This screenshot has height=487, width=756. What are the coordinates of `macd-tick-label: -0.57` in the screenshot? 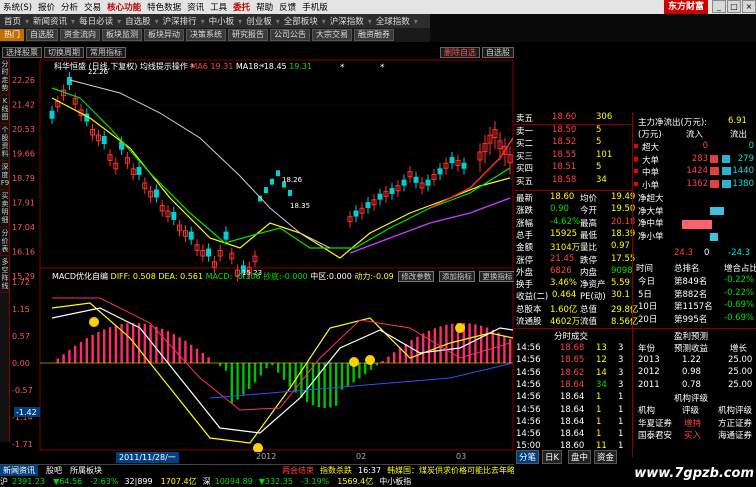 It's located at (22, 390).